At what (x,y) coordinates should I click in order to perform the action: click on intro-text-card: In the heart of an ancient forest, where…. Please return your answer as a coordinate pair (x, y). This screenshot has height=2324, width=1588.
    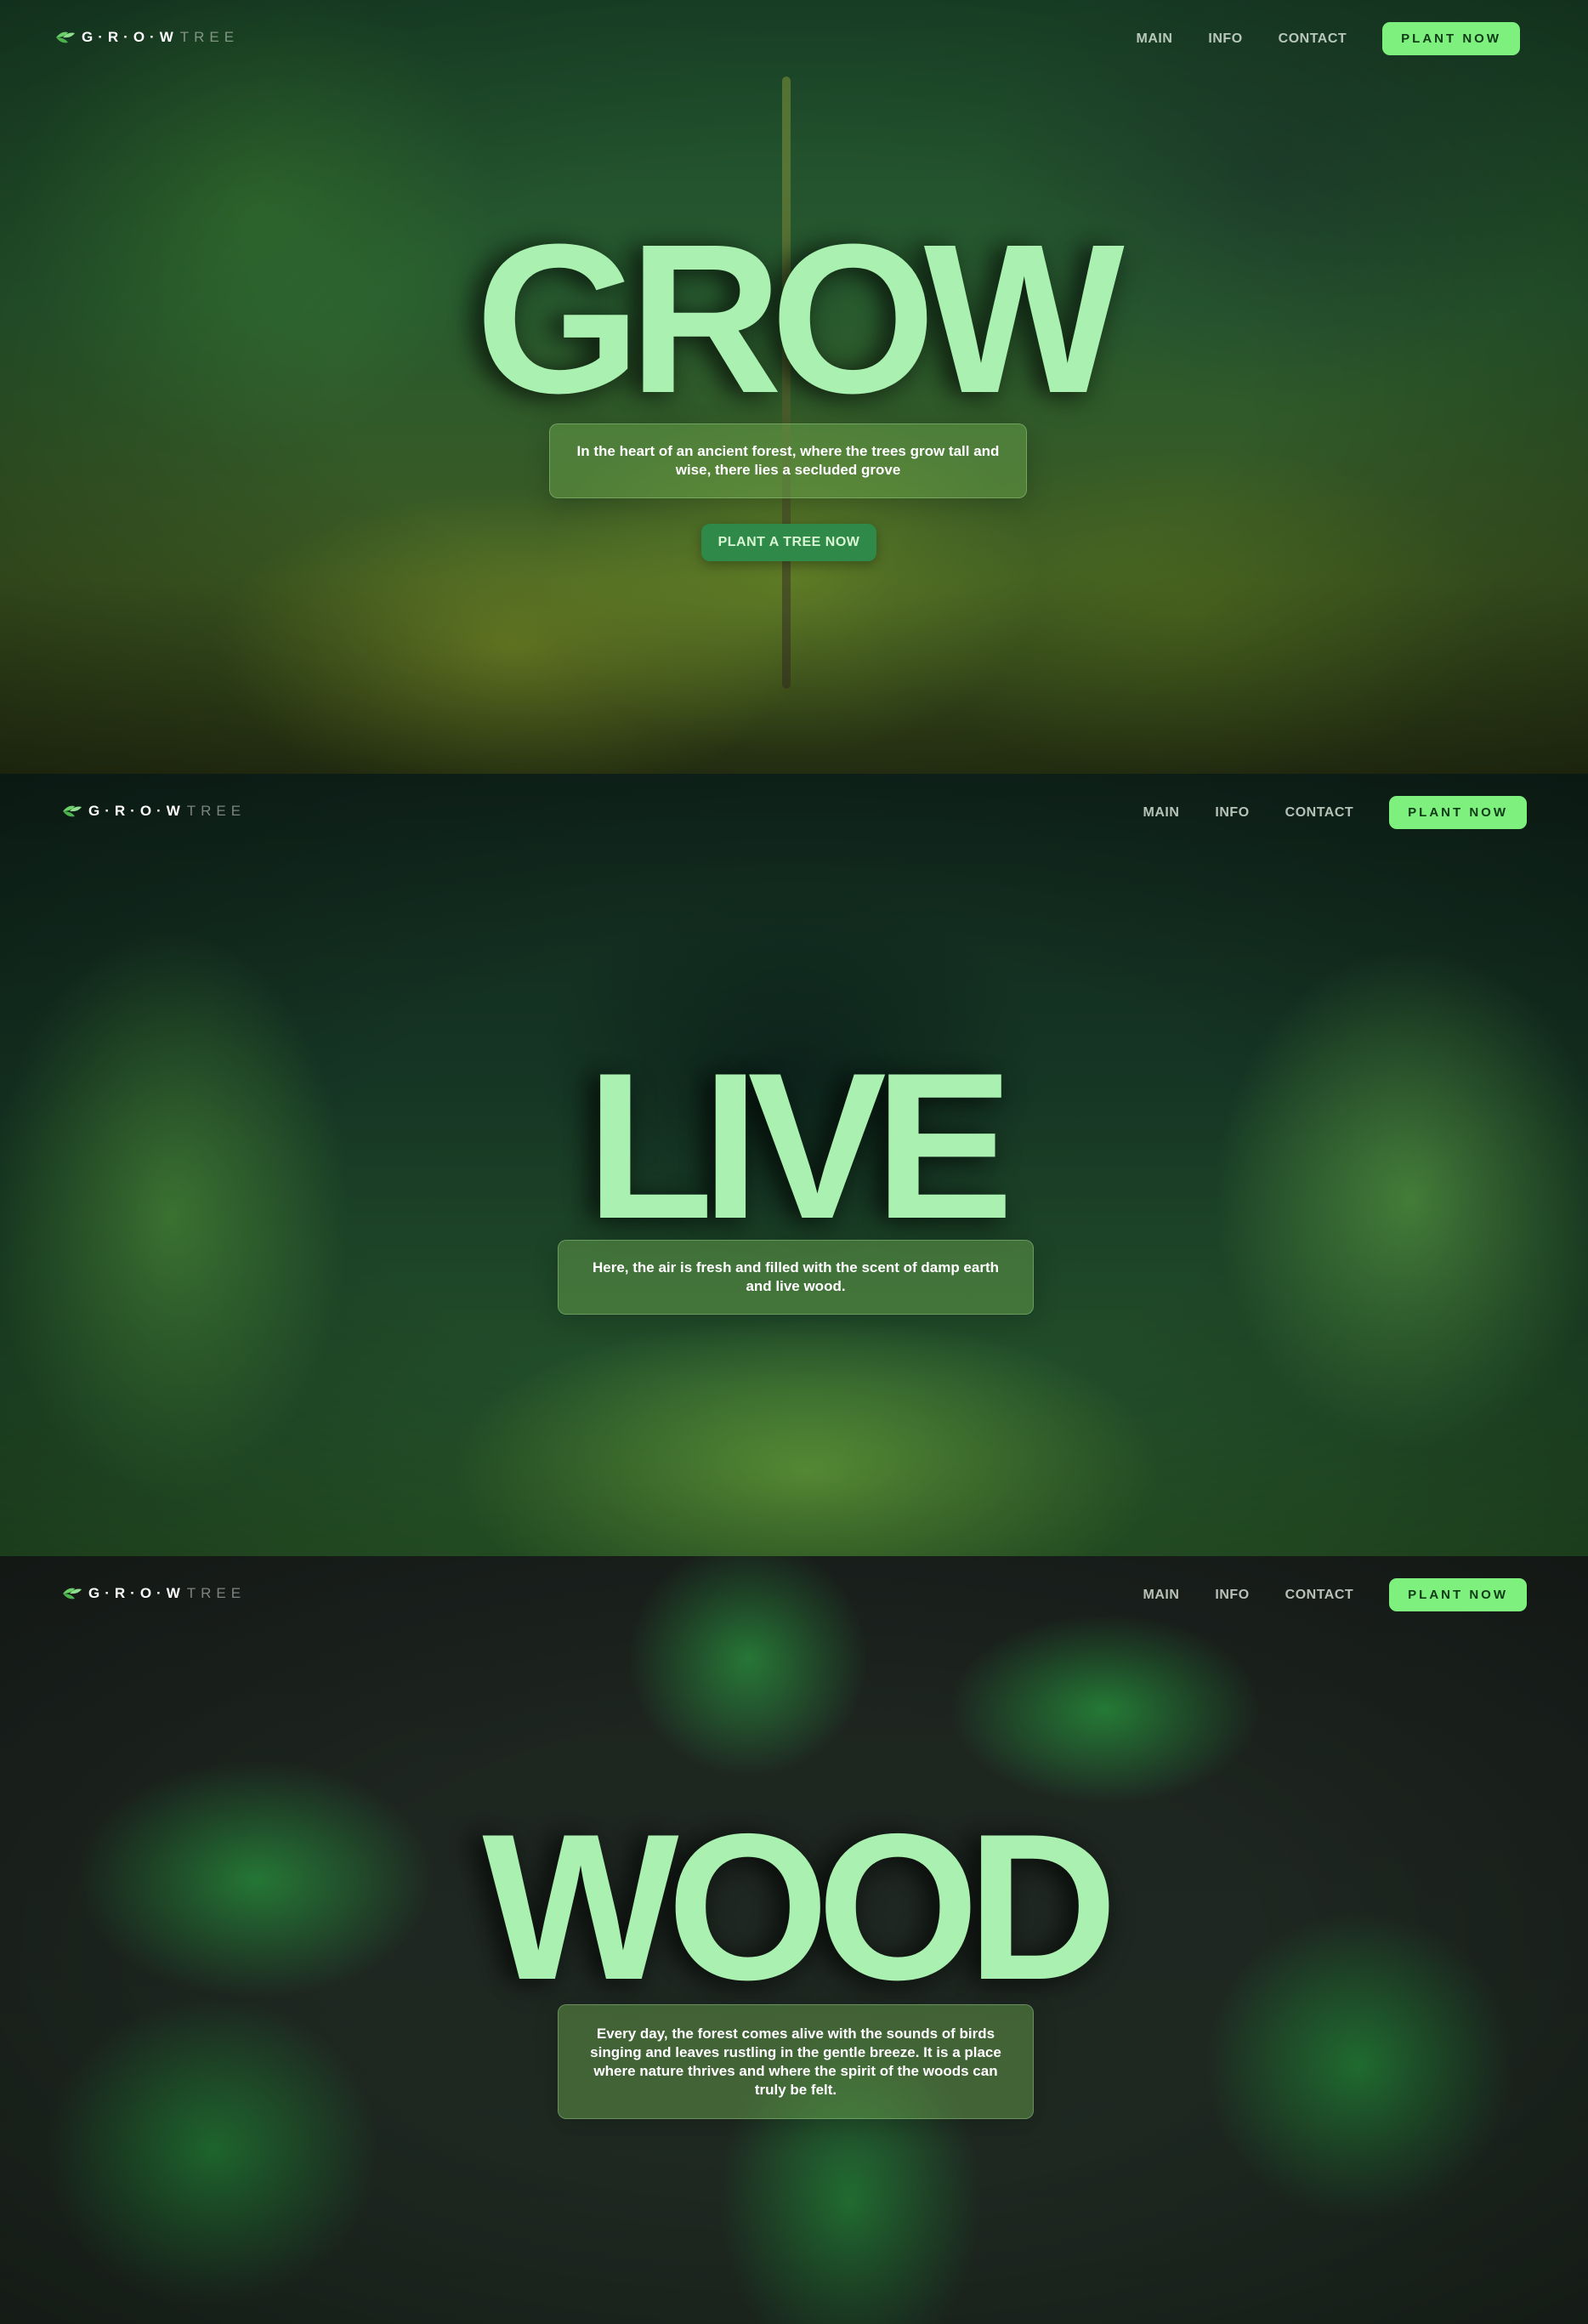
    Looking at the image, I should click on (788, 460).